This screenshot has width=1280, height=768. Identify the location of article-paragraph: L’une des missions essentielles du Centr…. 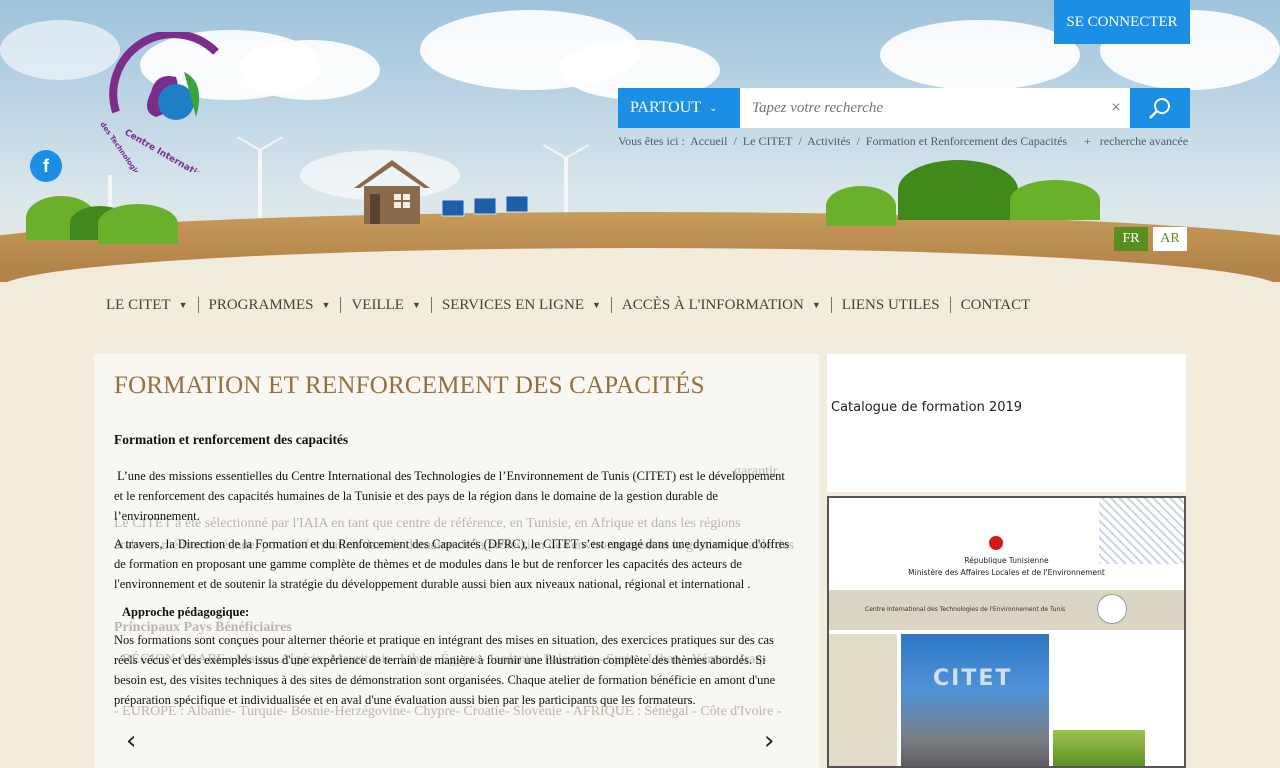
(451, 496).